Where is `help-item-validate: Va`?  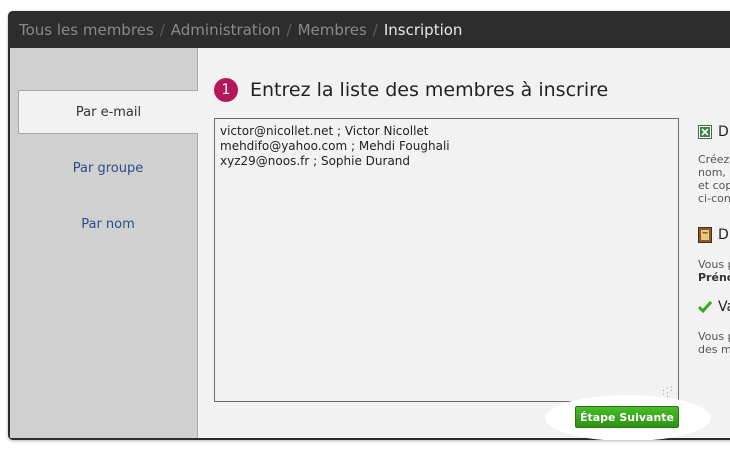 help-item-validate: Va is located at coordinates (714, 307).